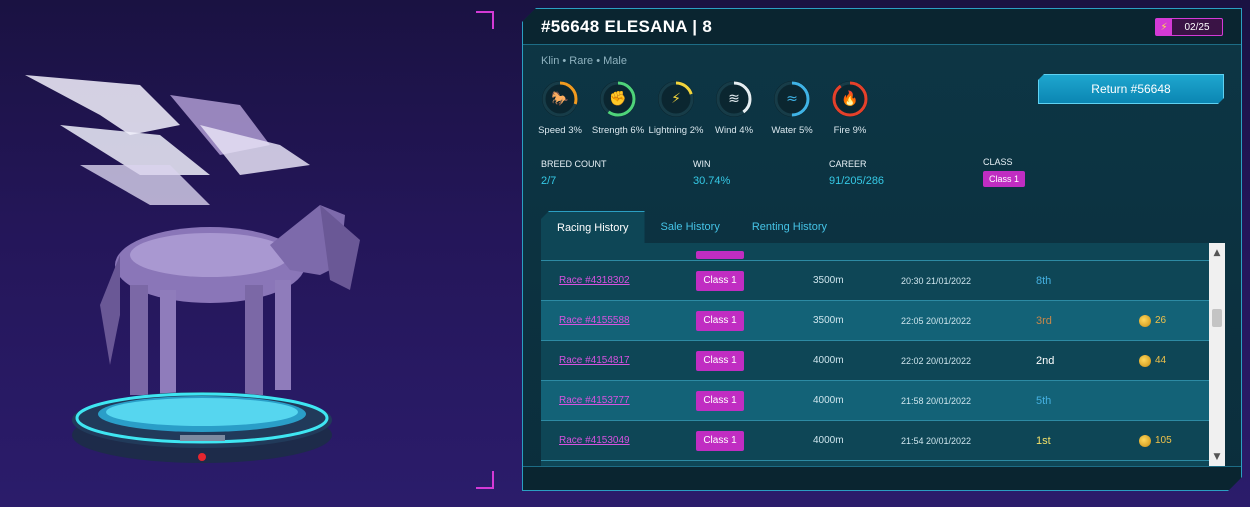 The width and height of the screenshot is (1250, 507). I want to click on reward-amount: 105, so click(1163, 440).